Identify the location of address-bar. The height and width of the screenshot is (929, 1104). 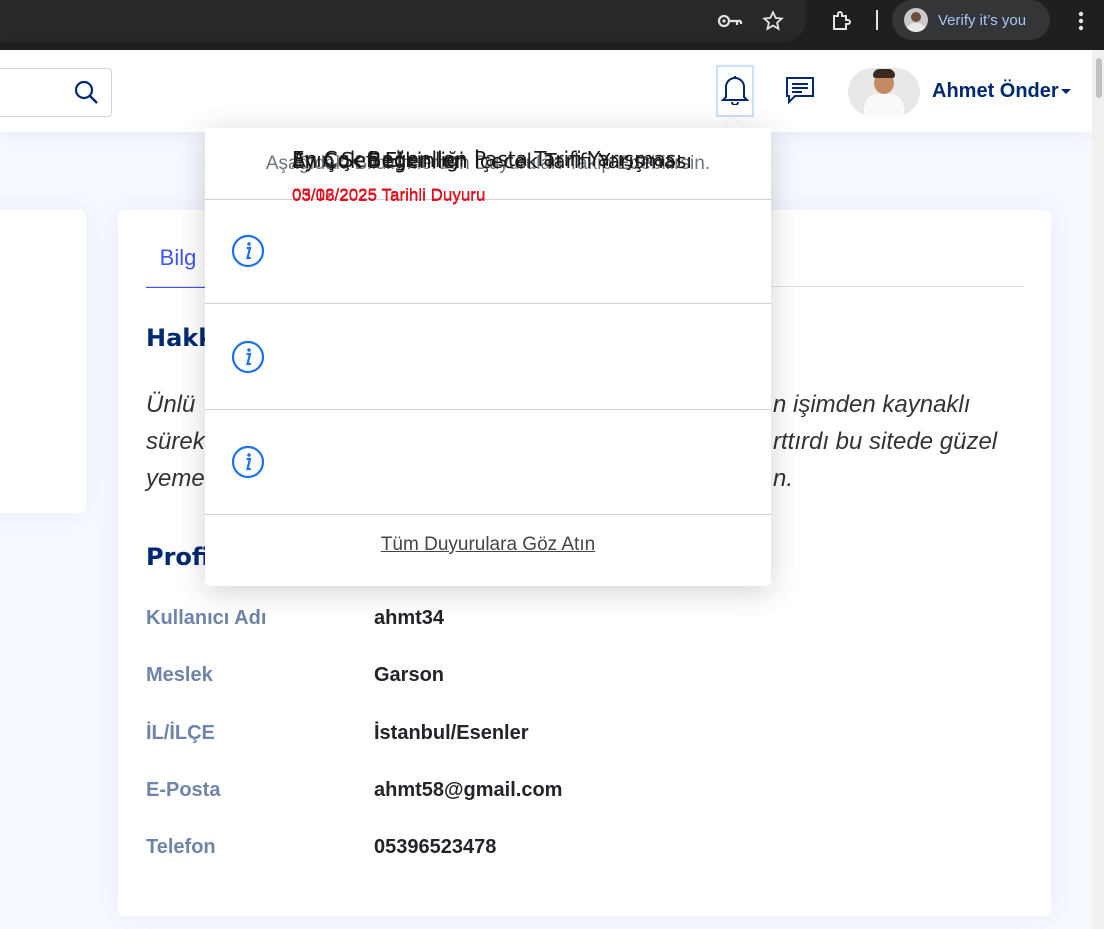
(403, 21).